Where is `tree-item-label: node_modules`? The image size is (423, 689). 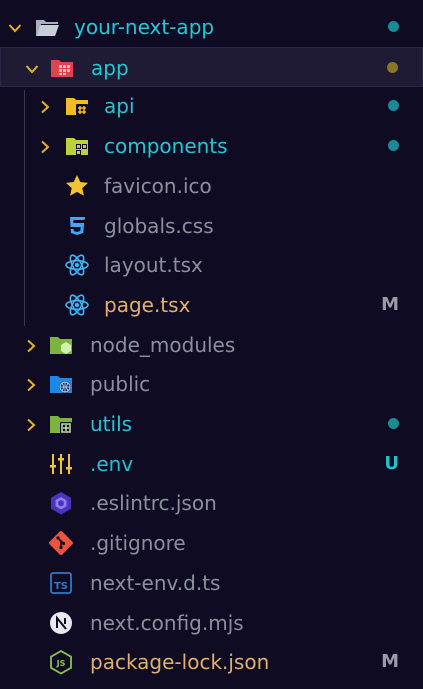
tree-item-label: node_modules is located at coordinates (163, 345).